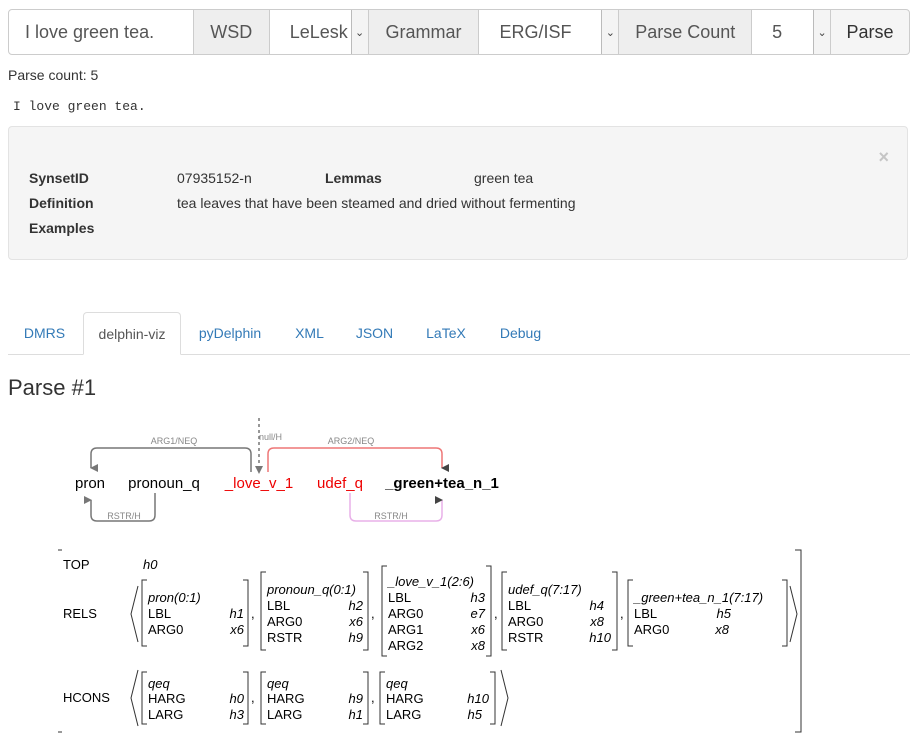 Image resolution: width=920 pixels, height=749 pixels. I want to click on hcons-value: h1, so click(356, 714).